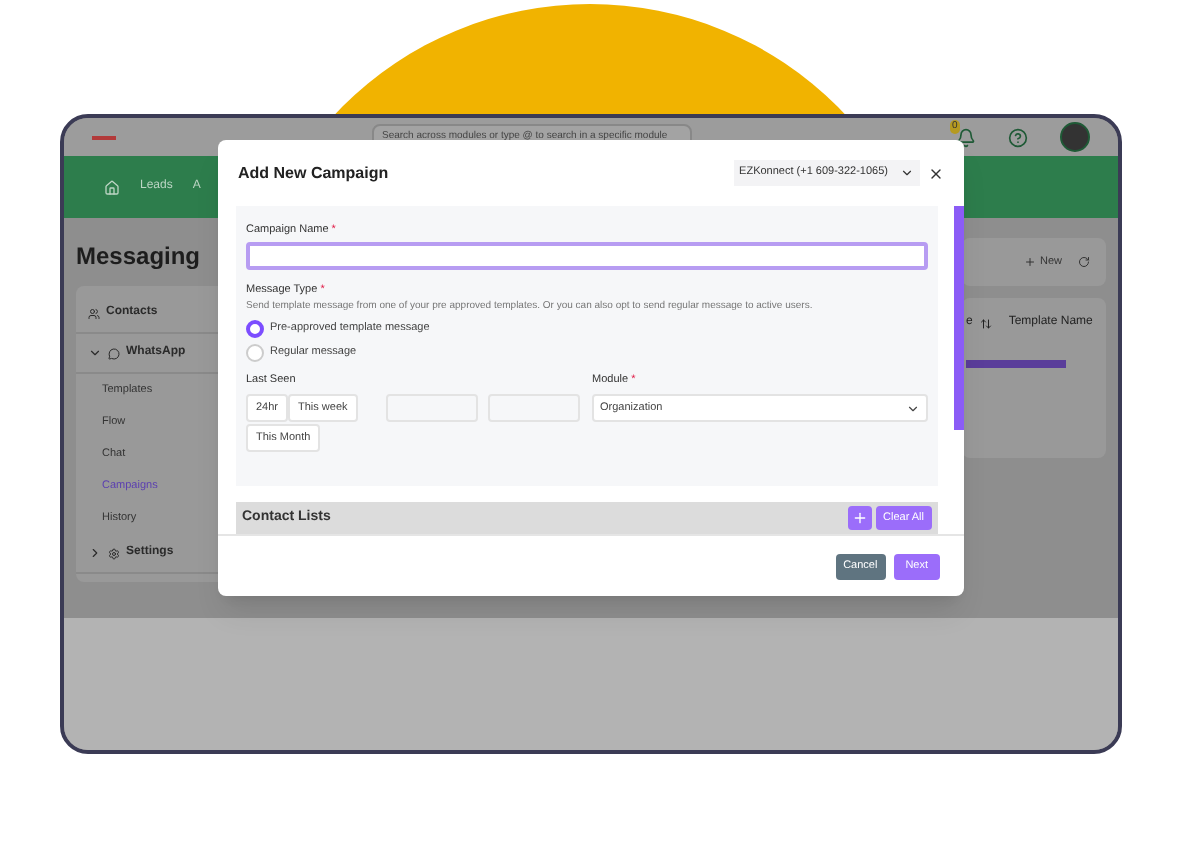 The image size is (1184, 868). Describe the element at coordinates (1075, 137) in the screenshot. I see `avatar` at that location.